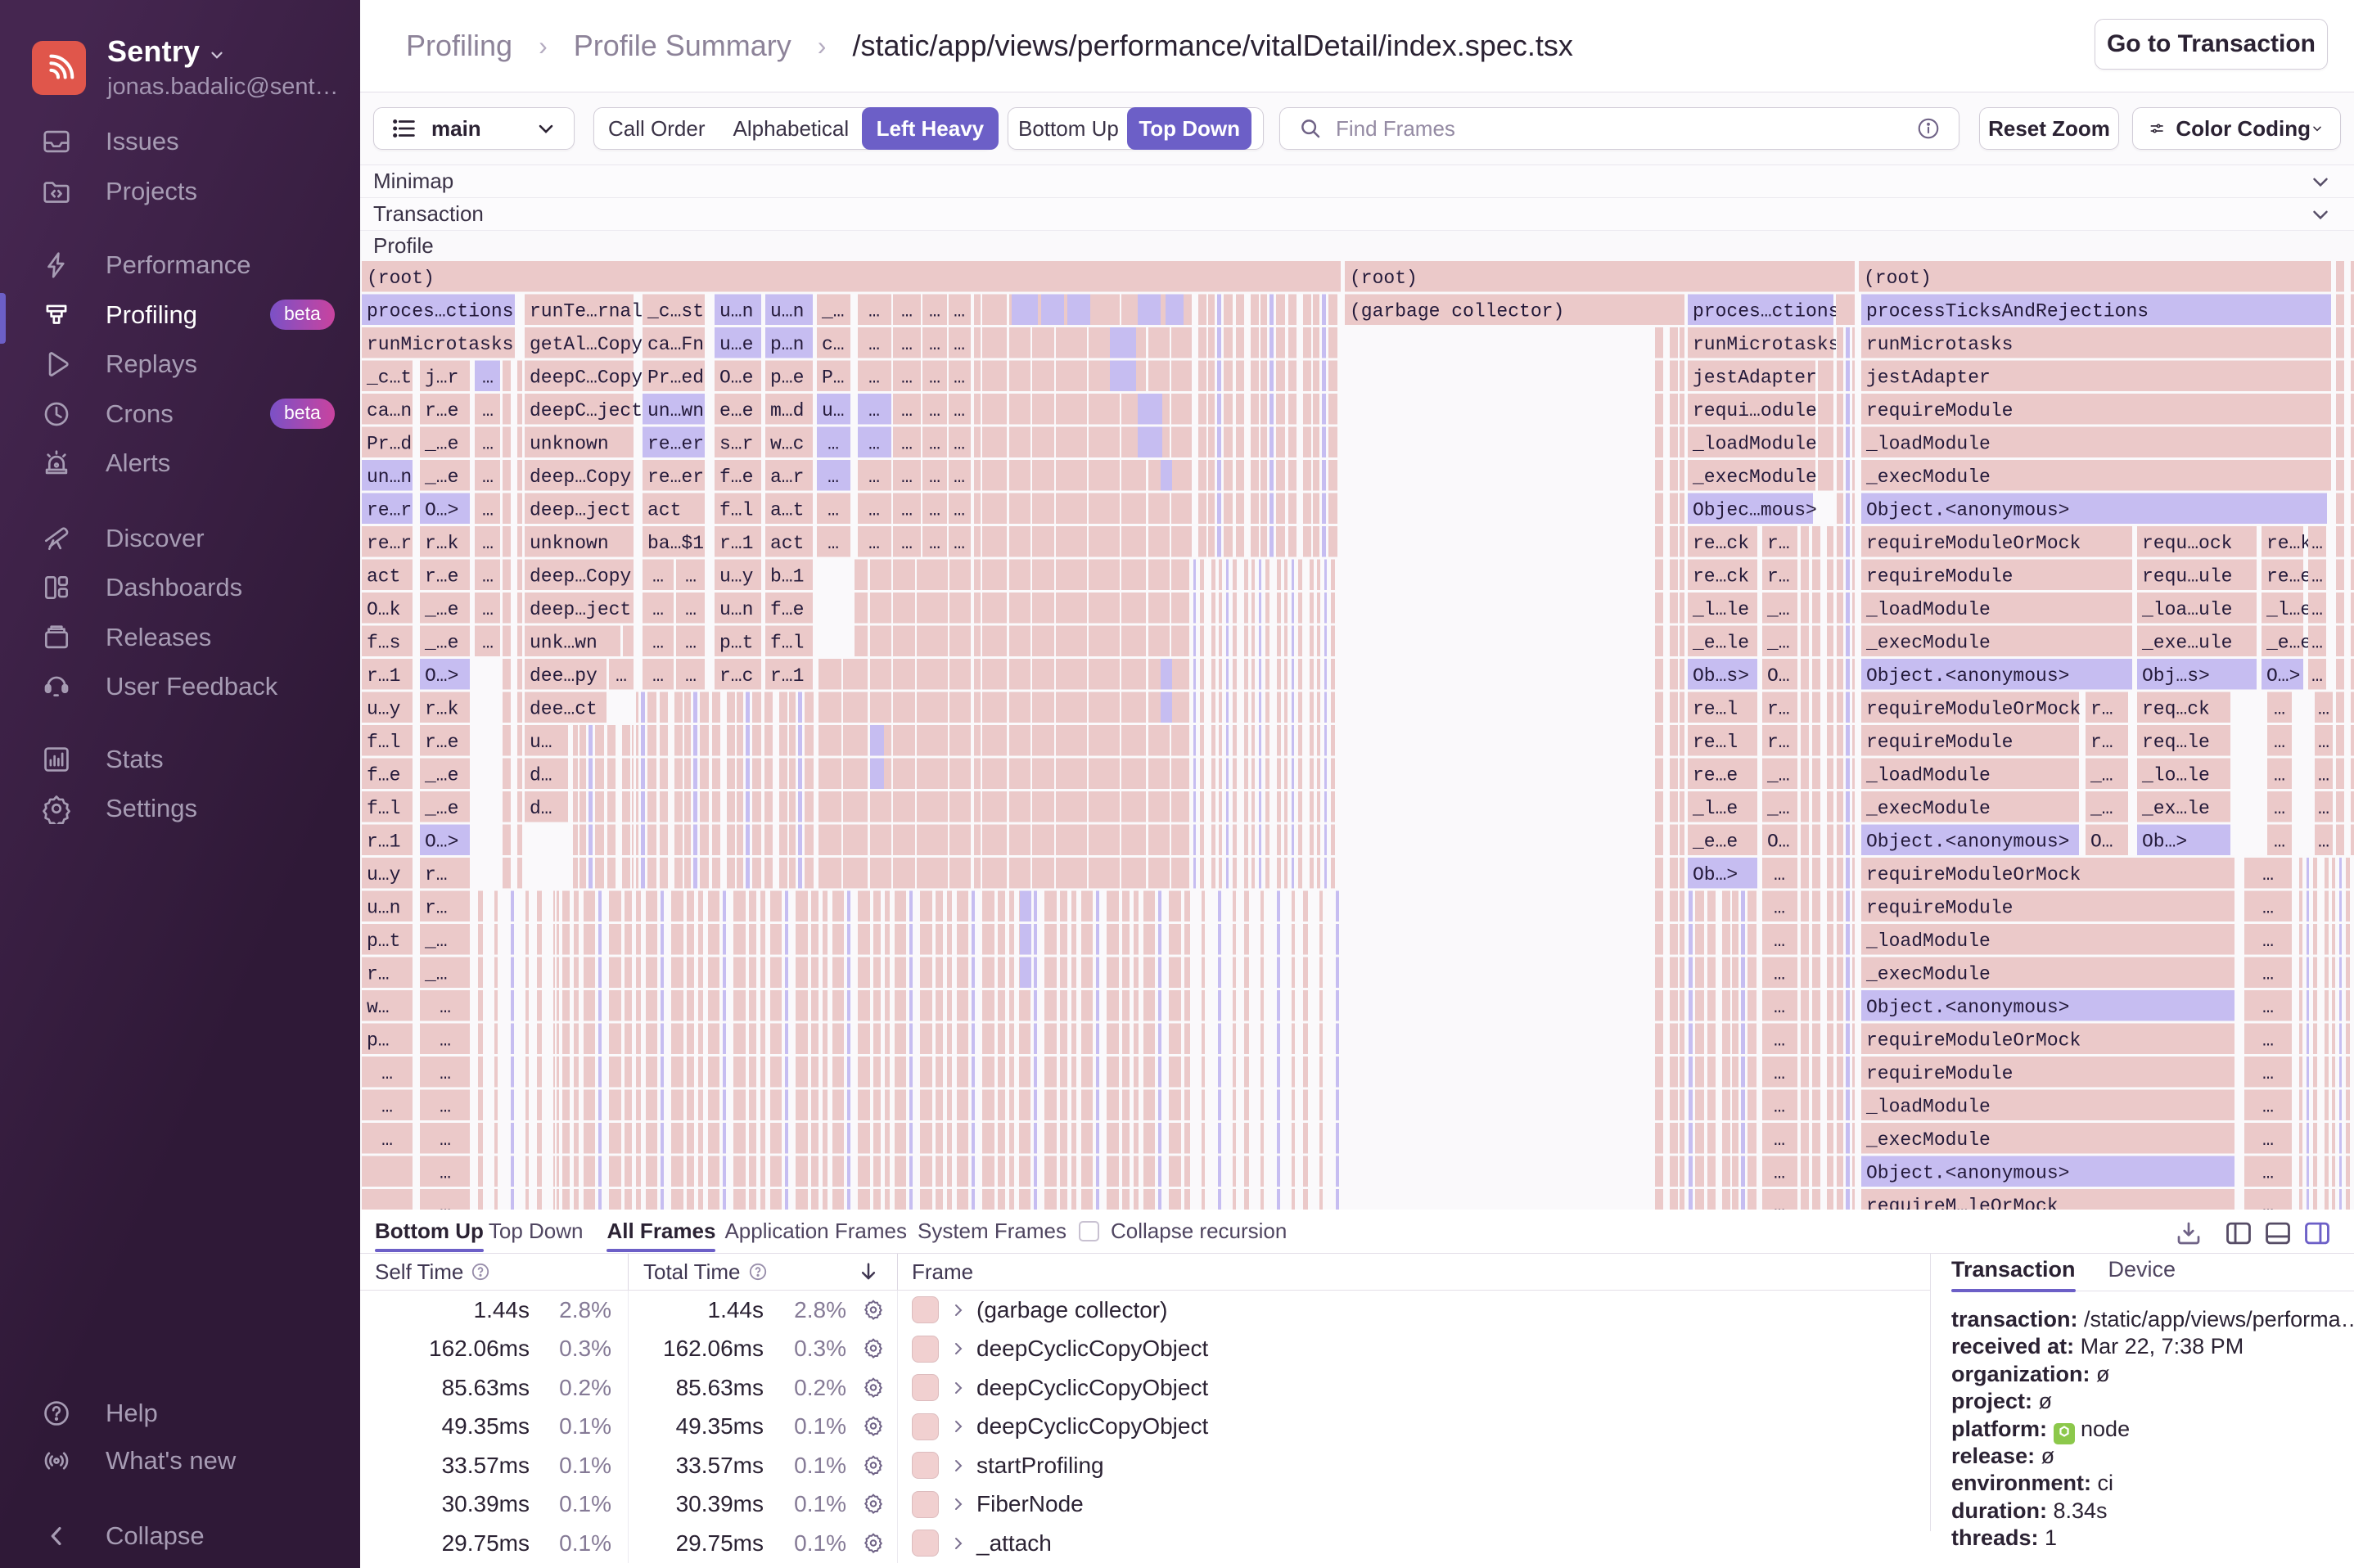 The image size is (2354, 1568). What do you see at coordinates (2007, 311) in the screenshot?
I see `svg-text: processTicksAndRejections` at bounding box center [2007, 311].